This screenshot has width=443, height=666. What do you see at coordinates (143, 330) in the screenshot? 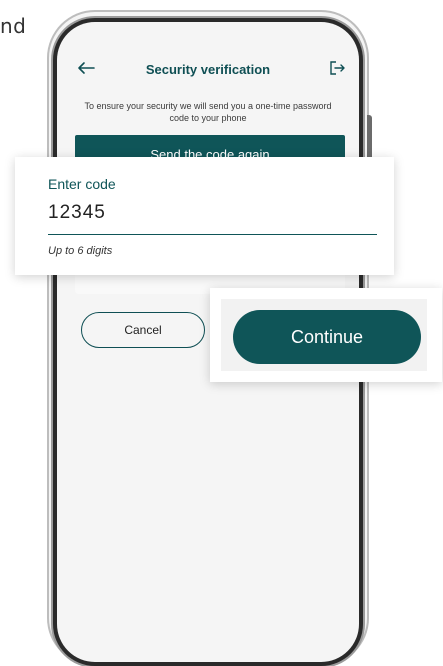
I see `cancel-button: Cancel` at bounding box center [143, 330].